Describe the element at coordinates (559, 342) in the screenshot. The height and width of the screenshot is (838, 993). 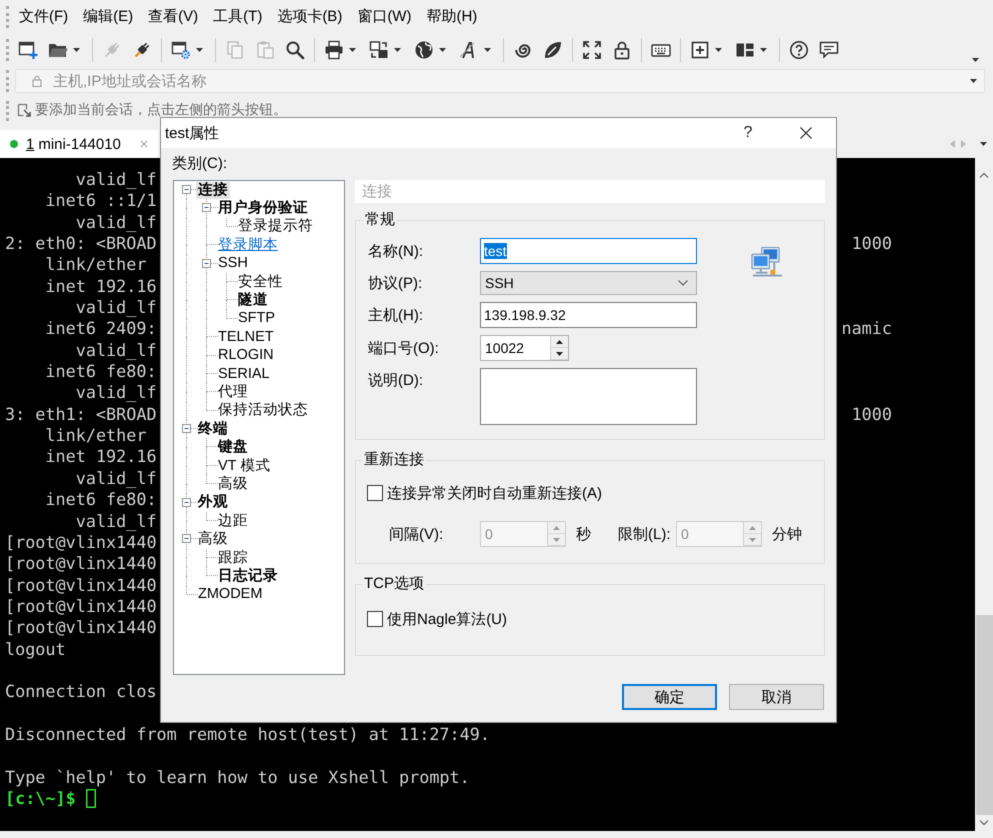
I see `spin-up-button` at that location.